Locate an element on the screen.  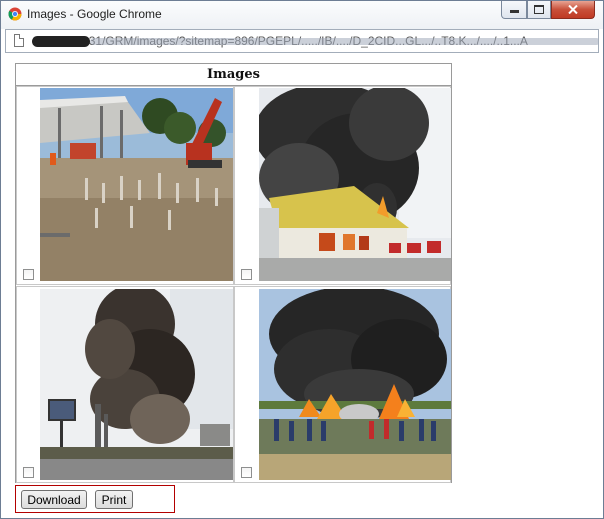
close-icon is located at coordinates (573, 9).